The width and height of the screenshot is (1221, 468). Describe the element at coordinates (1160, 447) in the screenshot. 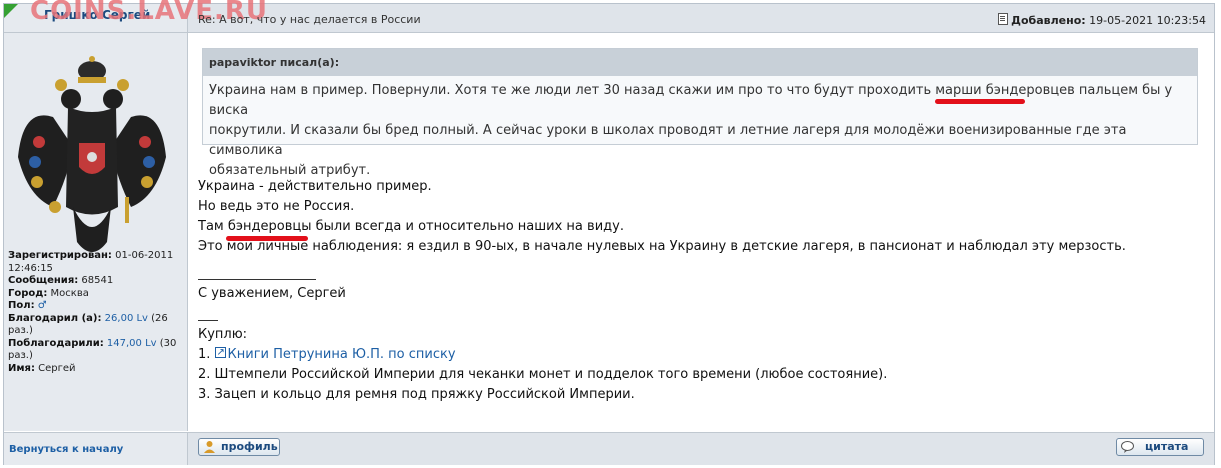

I see `quote-button: цитата` at that location.